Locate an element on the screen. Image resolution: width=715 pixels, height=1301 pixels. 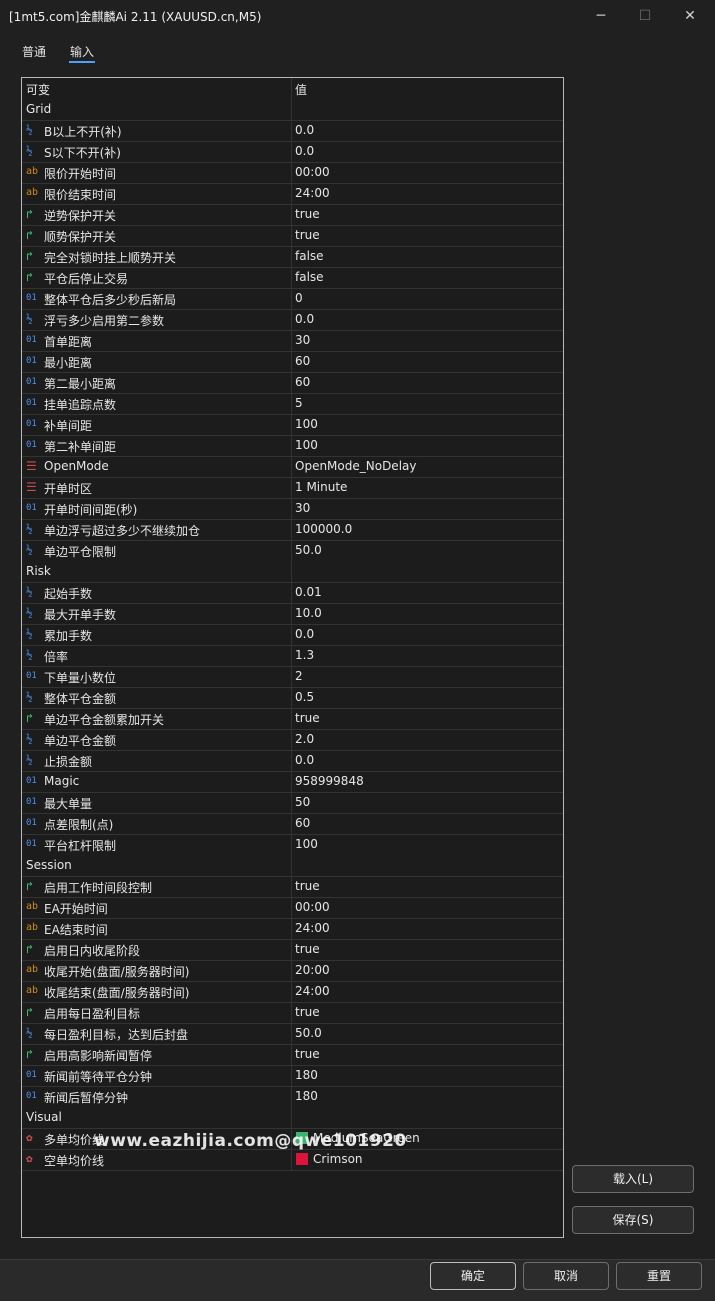
table-row: ↱ 平仓后停止交易 false is located at coordinates (292, 278).